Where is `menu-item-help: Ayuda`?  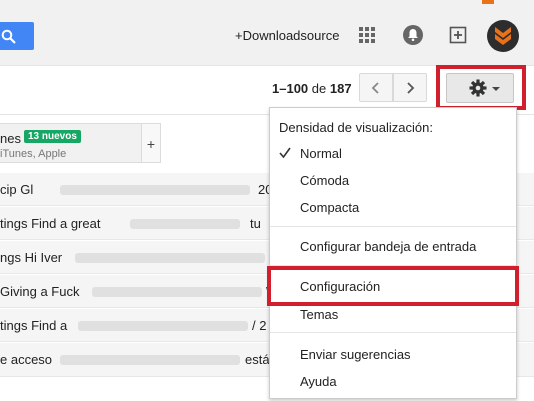 menu-item-help: Ayuda is located at coordinates (393, 381).